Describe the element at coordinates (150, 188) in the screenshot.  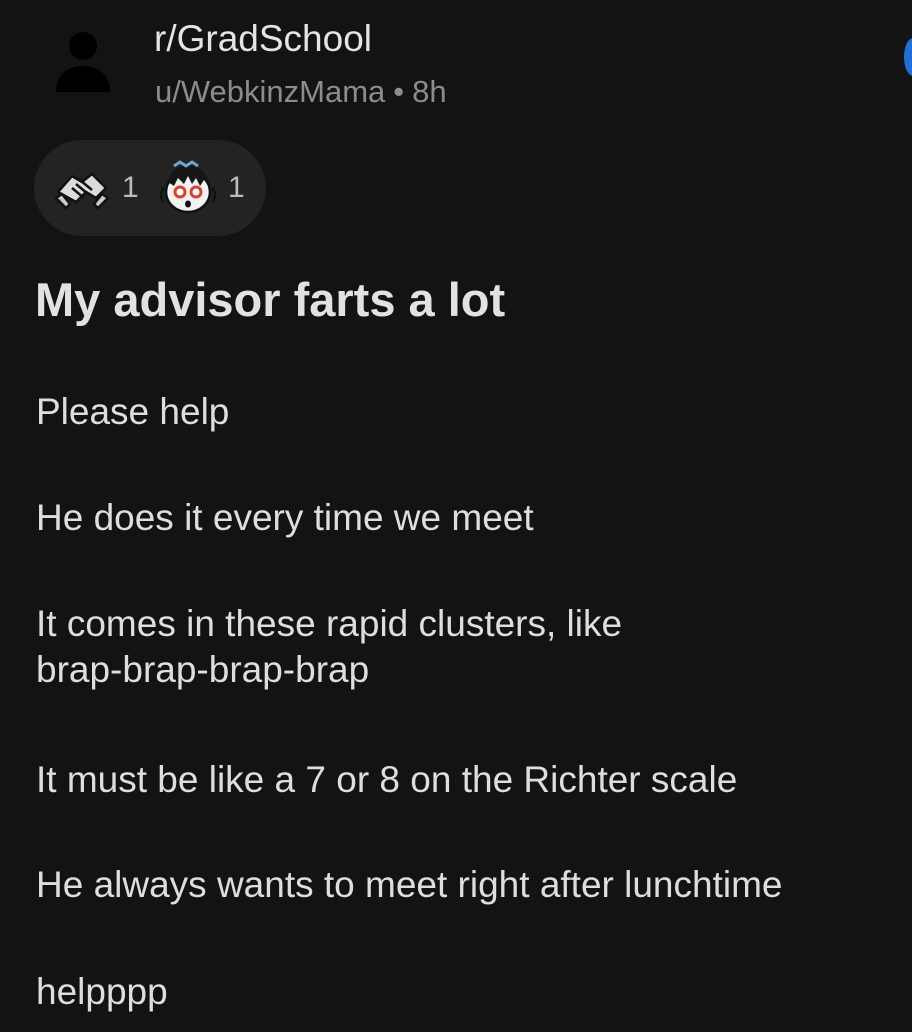
I see `awards-pill: 1 1` at that location.